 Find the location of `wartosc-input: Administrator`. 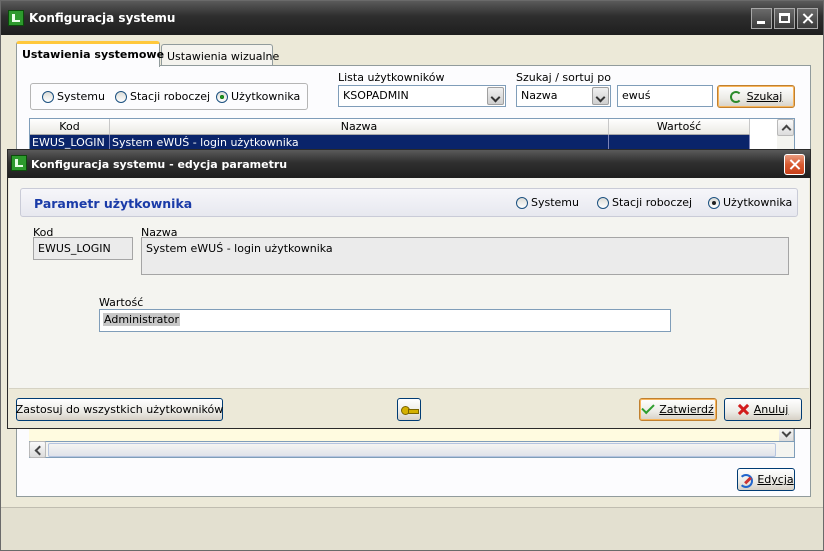

wartosc-input: Administrator is located at coordinates (385, 320).